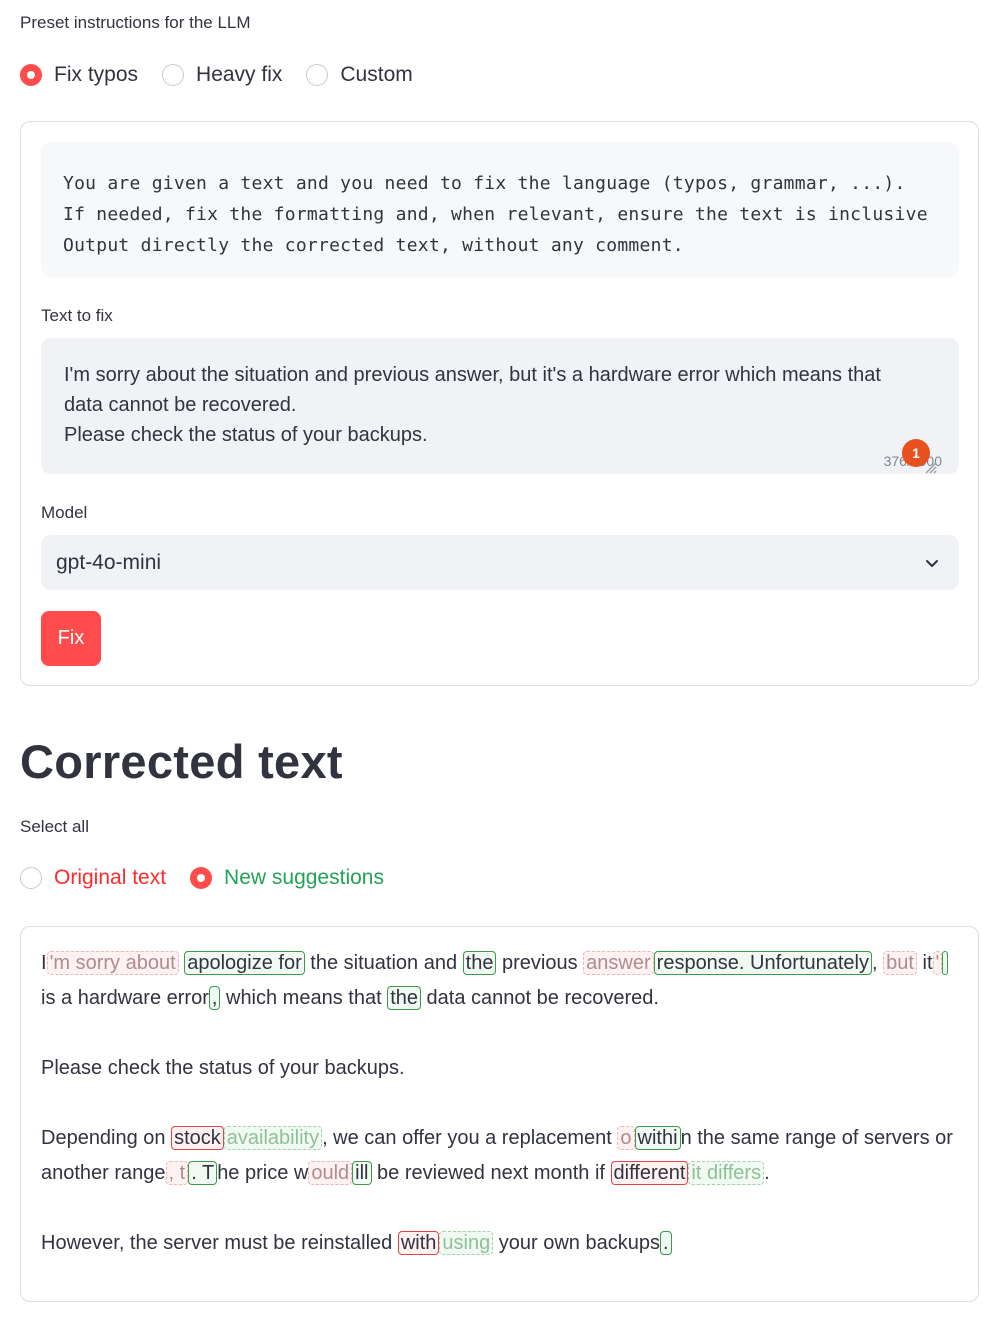 Image resolution: width=991 pixels, height=1318 pixels. I want to click on chevron-down-icon, so click(932, 563).